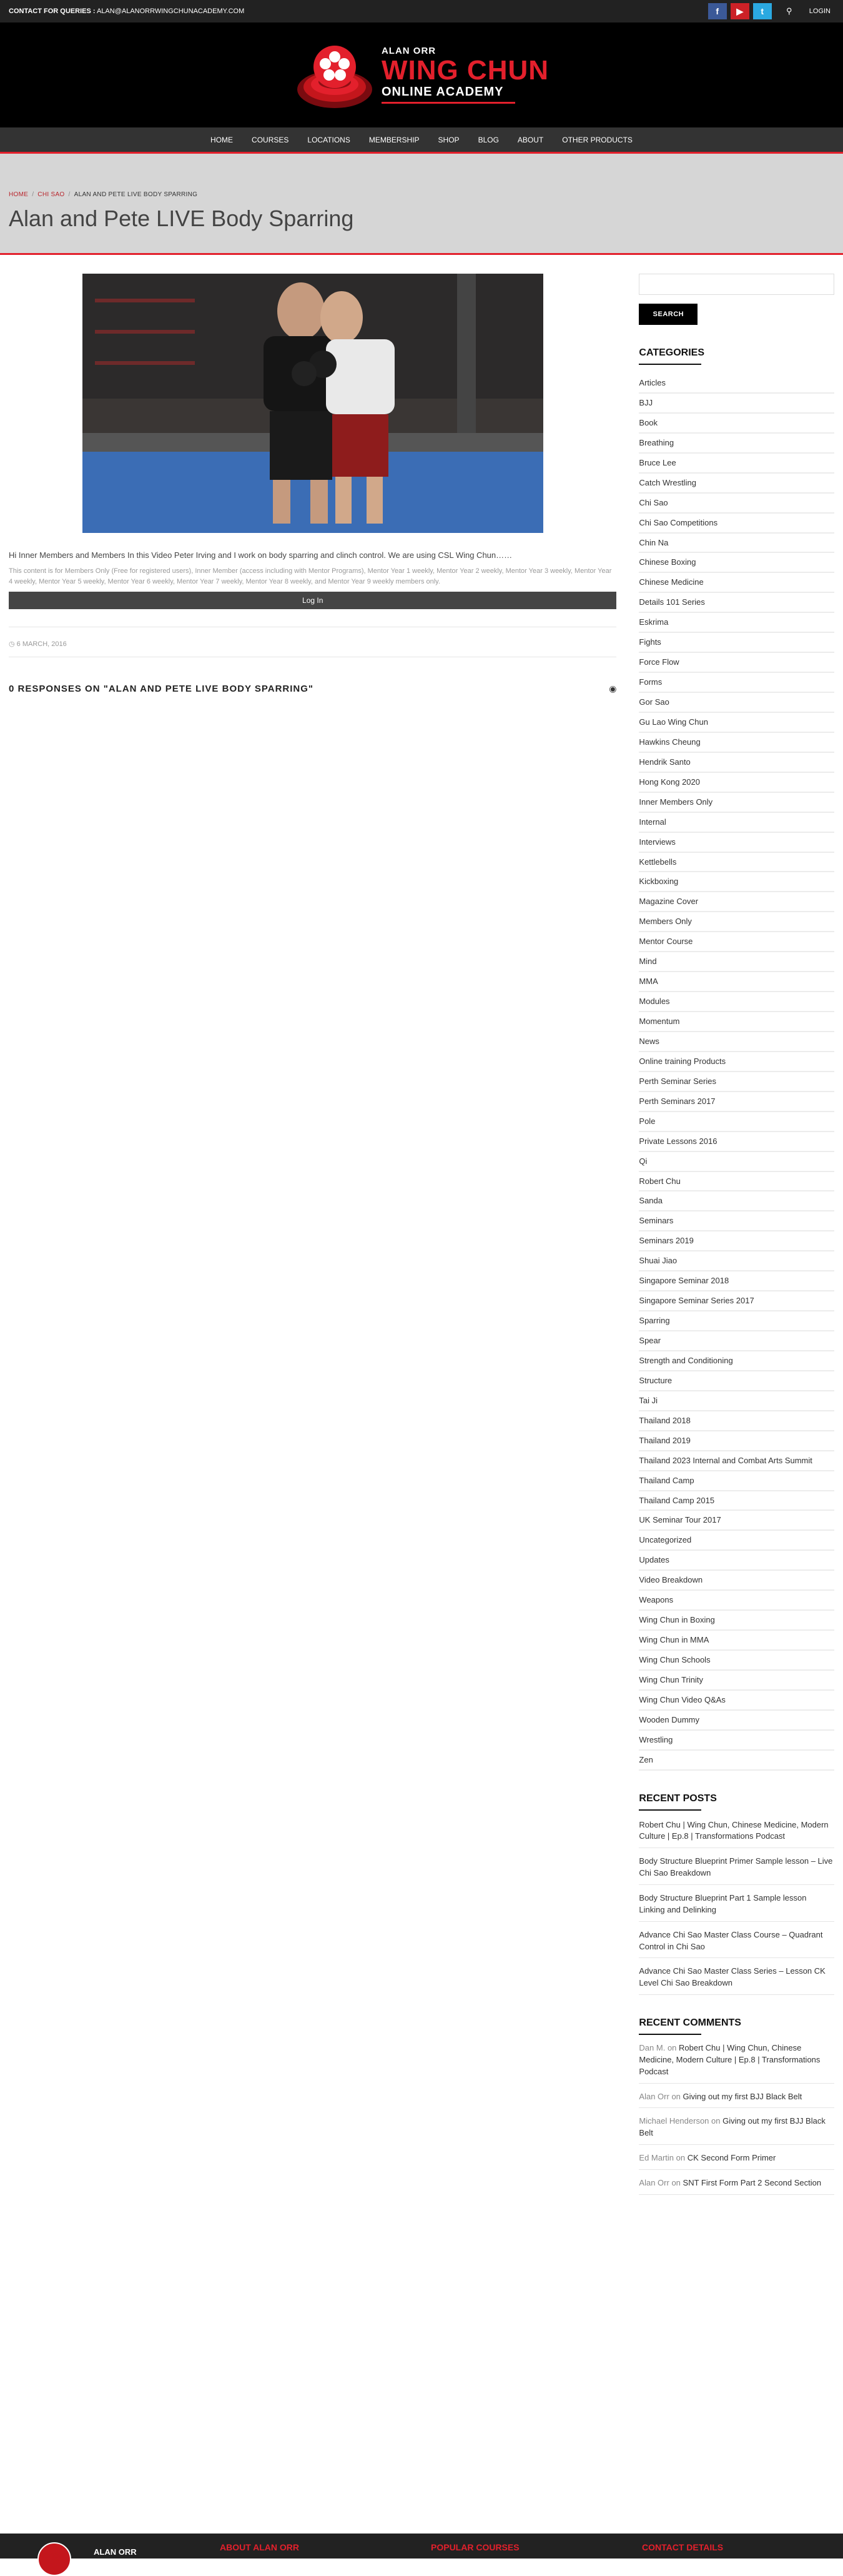  Describe the element at coordinates (736, 902) in the screenshot. I see `category-link: Magazine Cover` at that location.